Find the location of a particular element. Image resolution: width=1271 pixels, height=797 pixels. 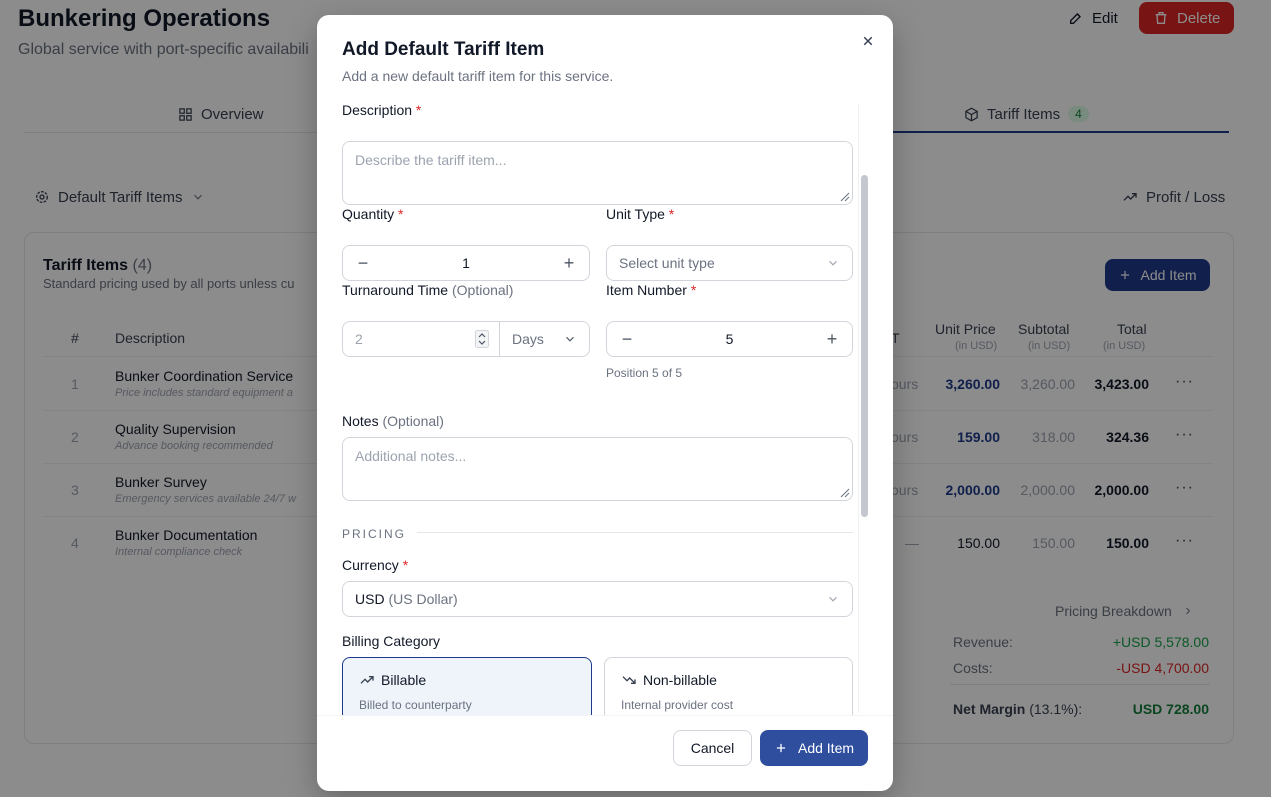

scrollbar-thumb is located at coordinates (864, 346).